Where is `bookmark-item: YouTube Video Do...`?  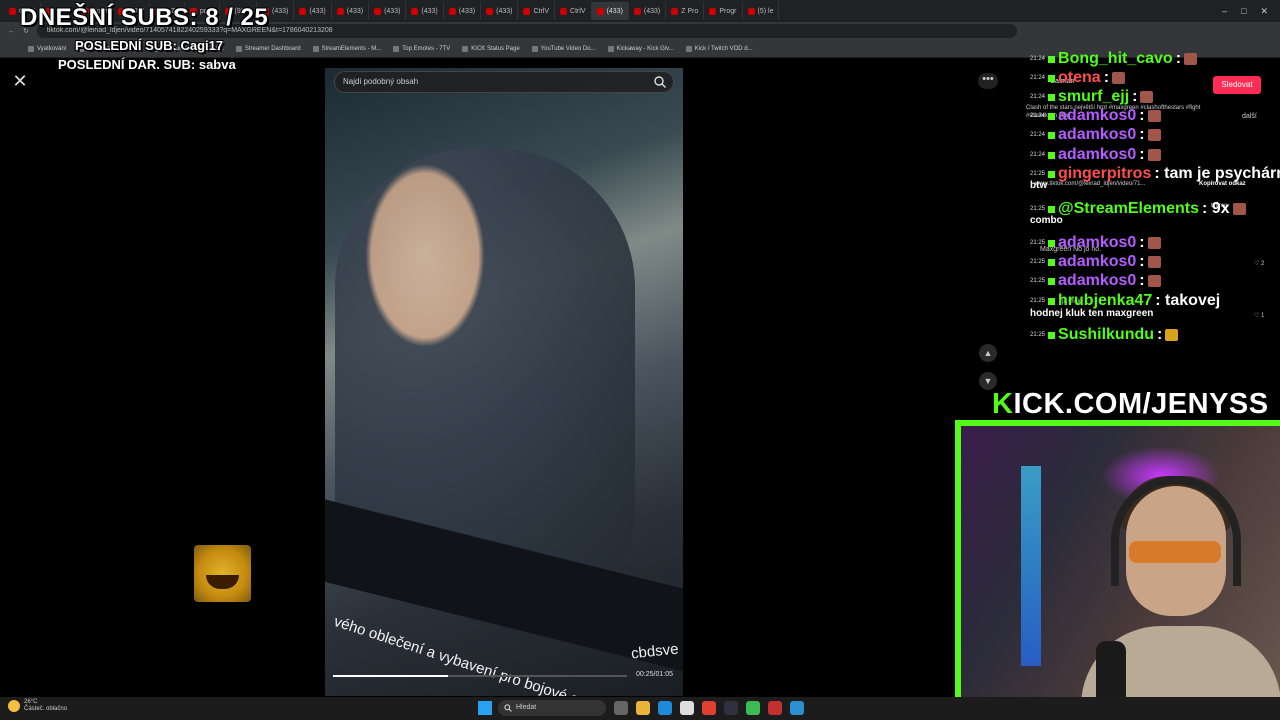
bookmark-item: YouTube Video Do... is located at coordinates (563, 48).